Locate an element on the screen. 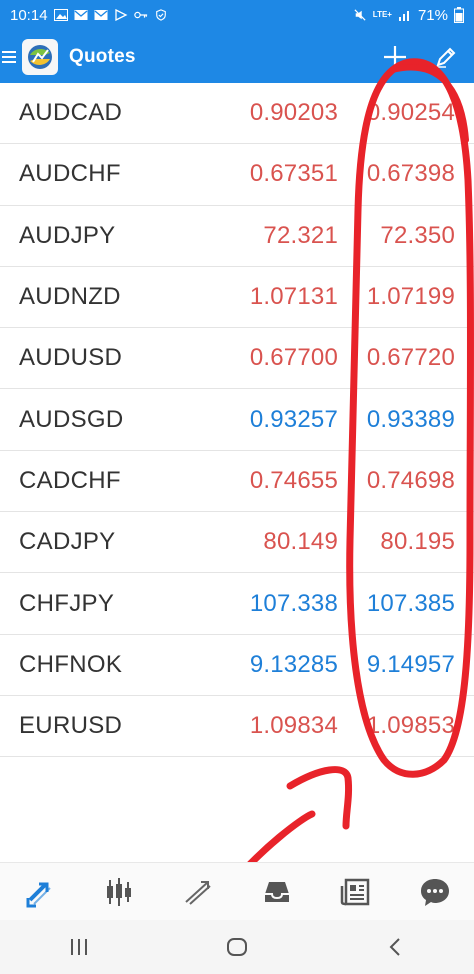 The height and width of the screenshot is (974, 474). add-icon is located at coordinates (395, 57).